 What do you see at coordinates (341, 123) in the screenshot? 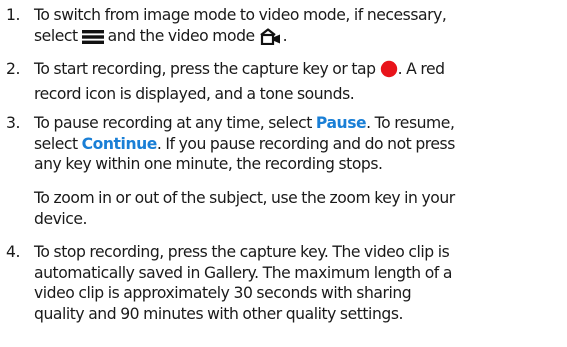
I see `pause-softkey-label: Pause` at bounding box center [341, 123].